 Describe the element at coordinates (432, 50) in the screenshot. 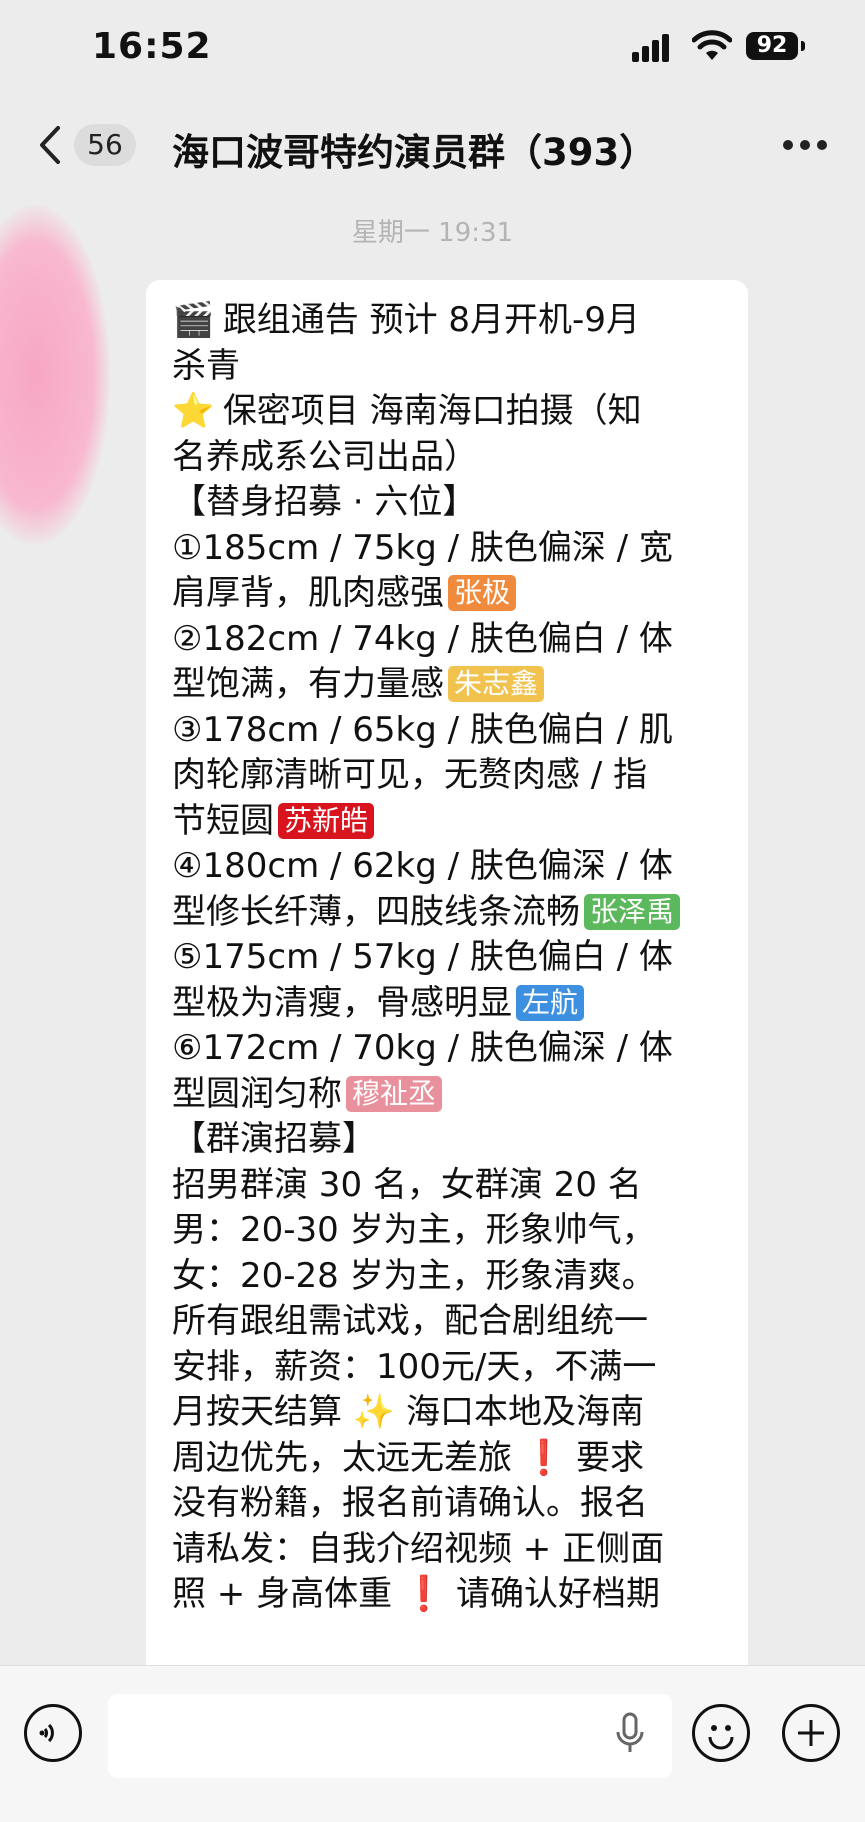

I see `status-bar: 16:52 92` at that location.